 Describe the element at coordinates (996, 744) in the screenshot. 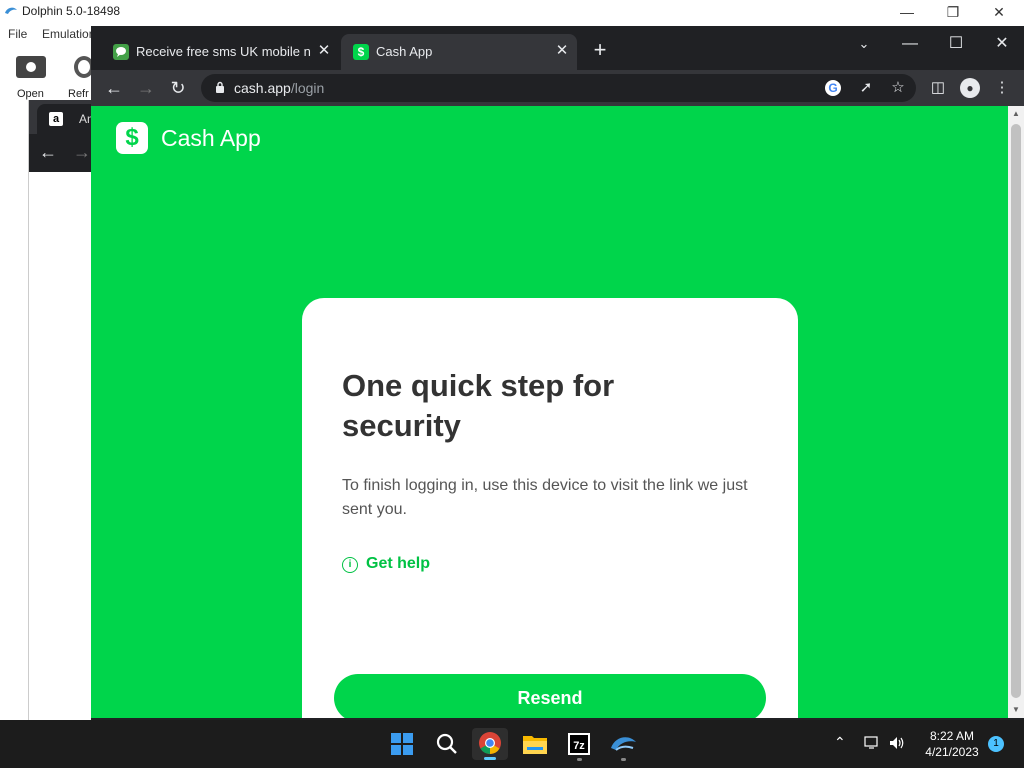

I see `notification-badge: 1` at that location.